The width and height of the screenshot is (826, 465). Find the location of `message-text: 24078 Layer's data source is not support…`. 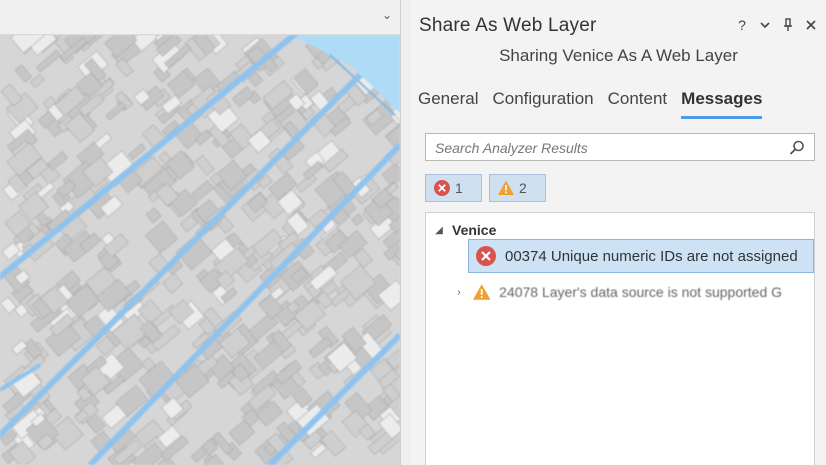

message-text: 24078 Layer's data source is not support… is located at coordinates (641, 292).